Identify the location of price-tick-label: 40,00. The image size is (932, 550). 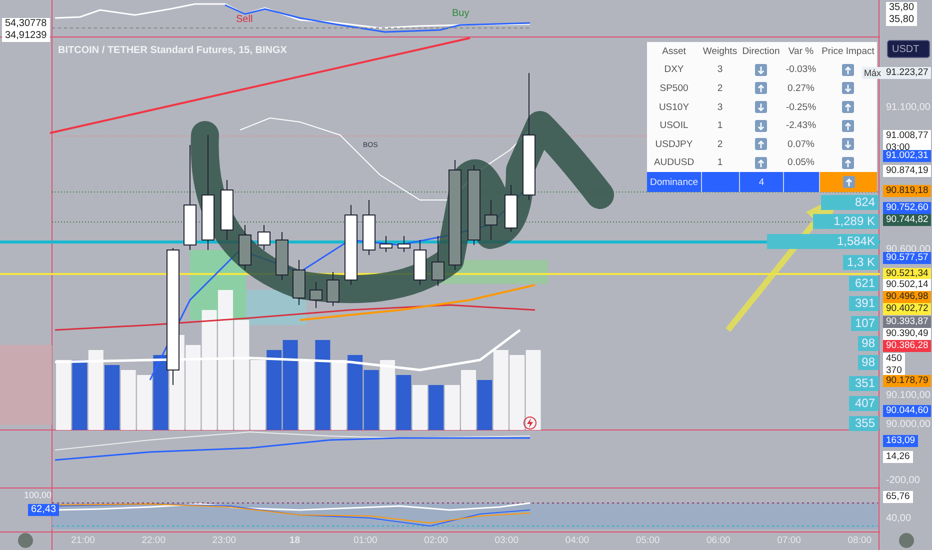
(899, 519).